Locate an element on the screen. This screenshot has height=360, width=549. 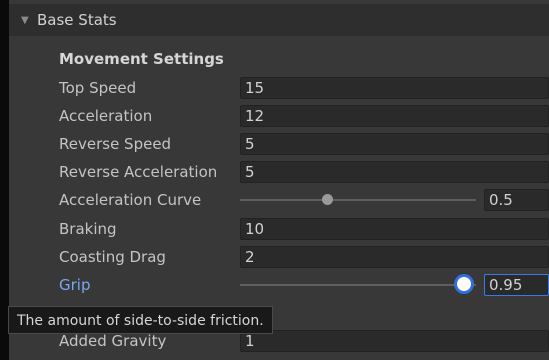
foldout-title: Base Stats is located at coordinates (77, 20).